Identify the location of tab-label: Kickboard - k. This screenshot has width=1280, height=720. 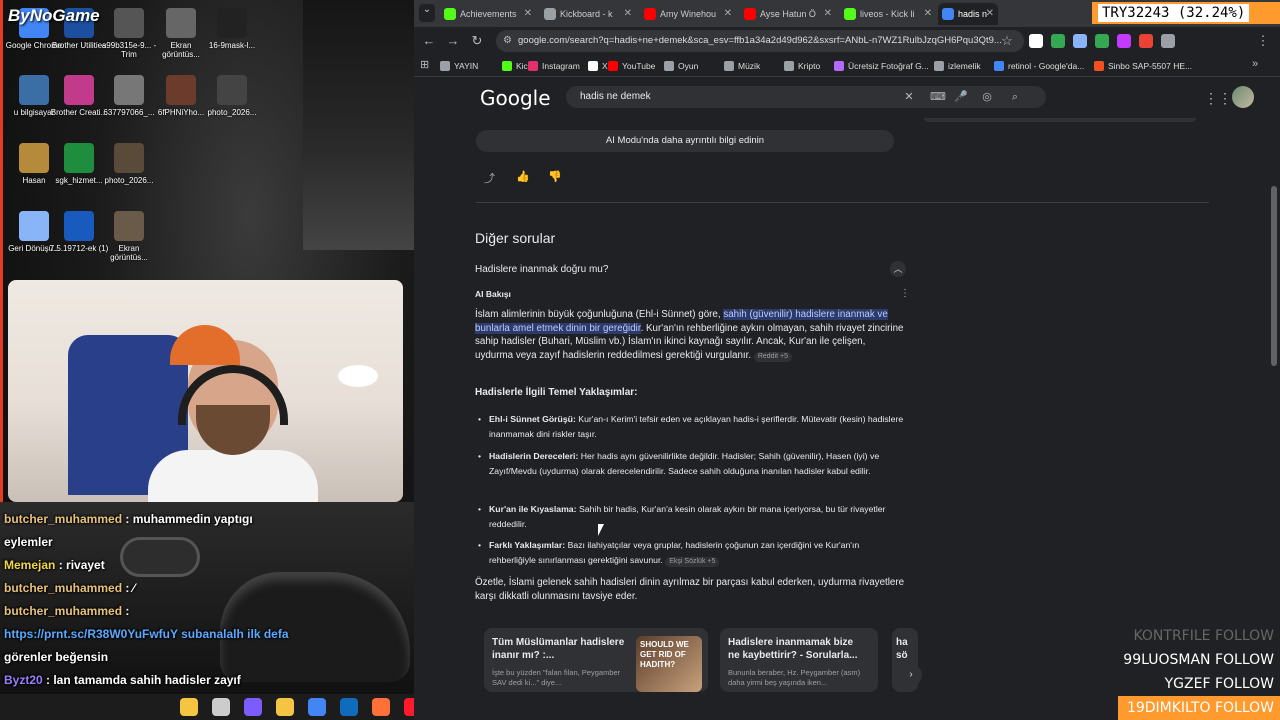
(586, 14).